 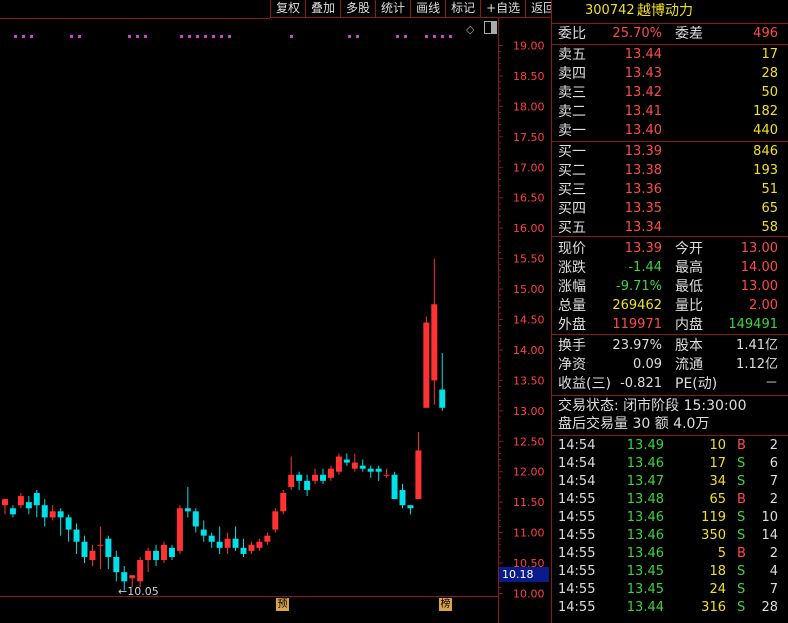 What do you see at coordinates (529, 502) in the screenshot?
I see `price-label: 11.50` at bounding box center [529, 502].